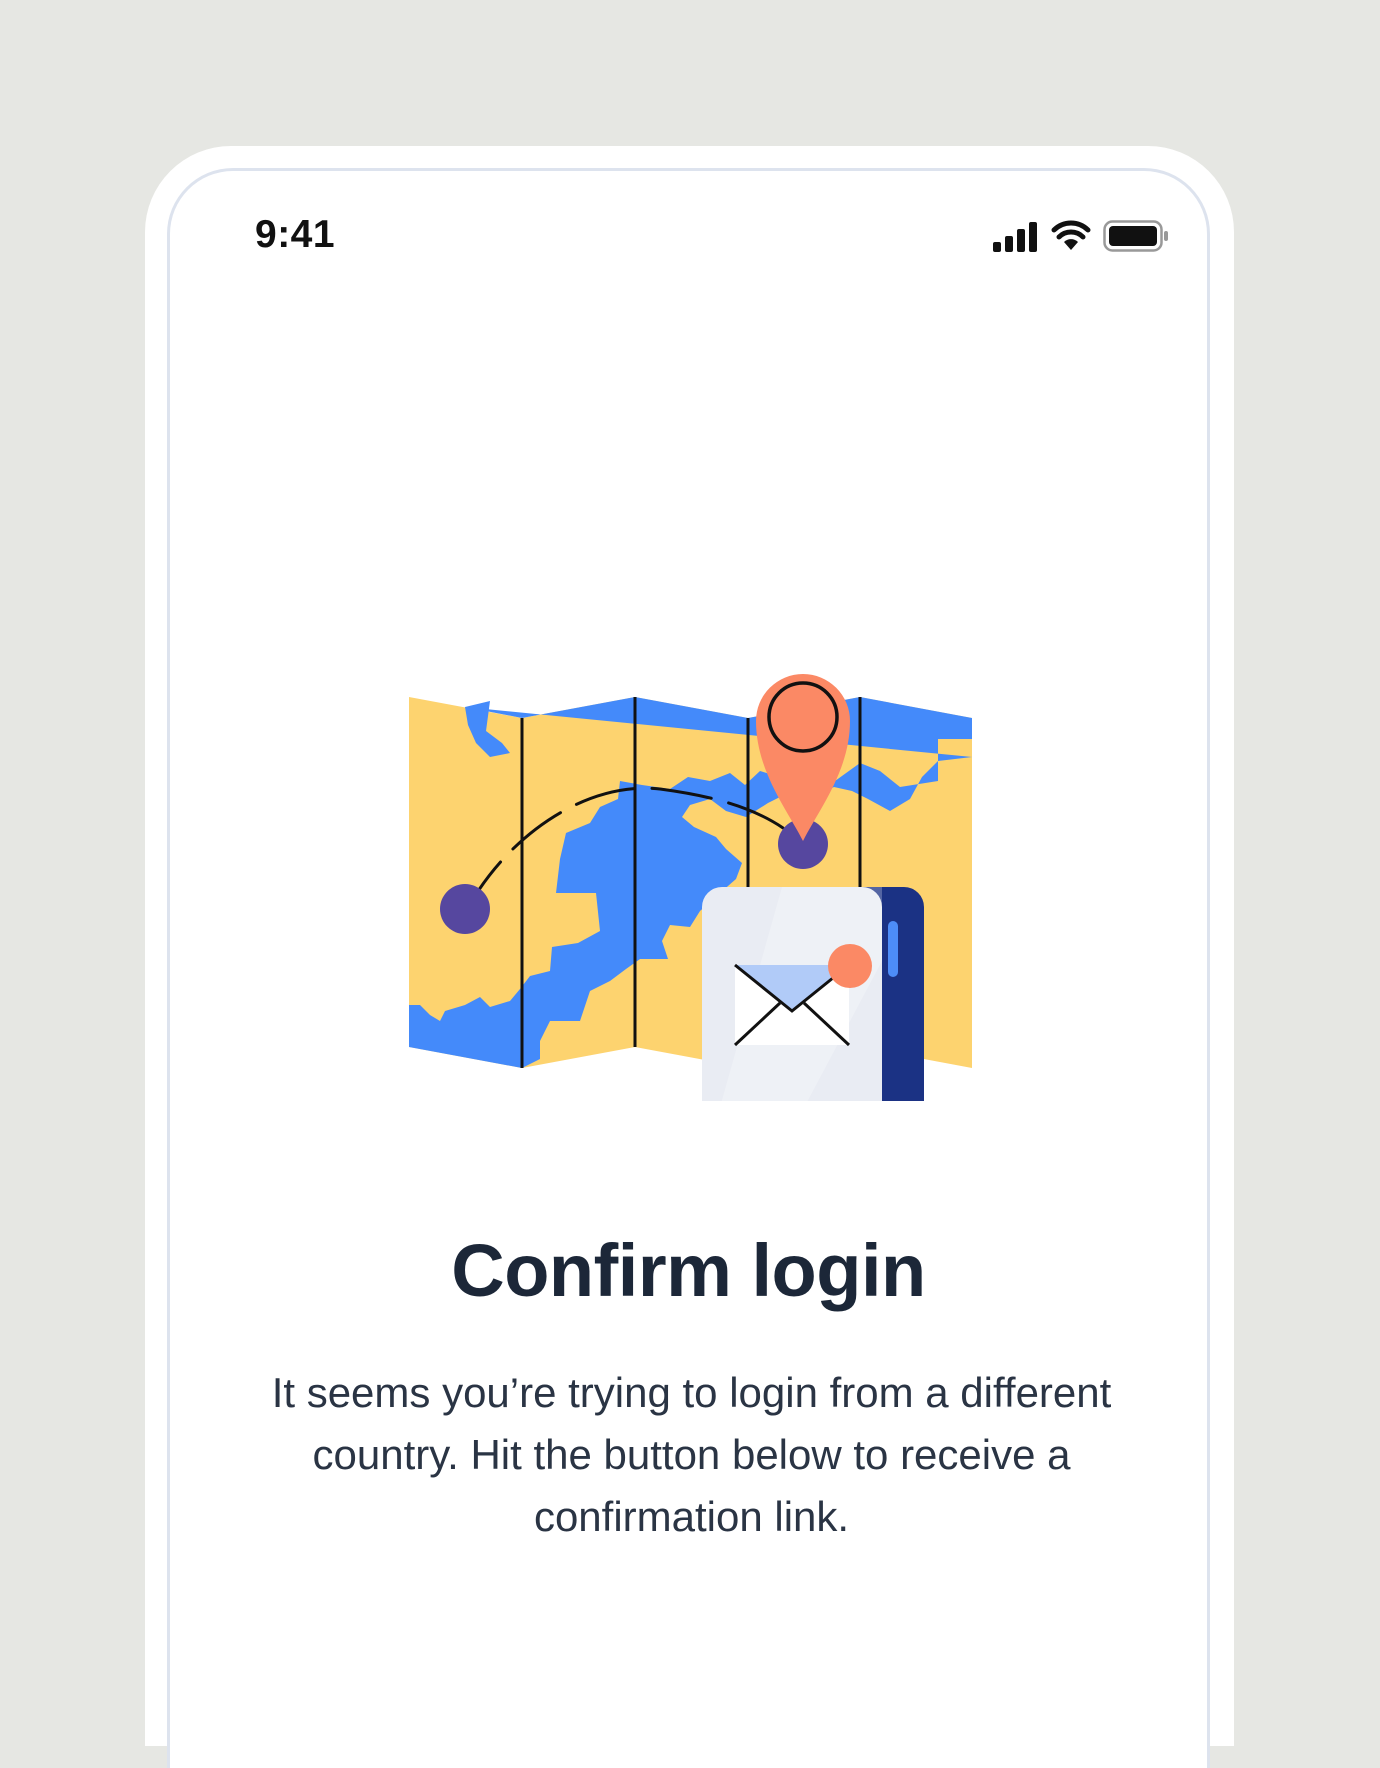 The height and width of the screenshot is (1768, 1380). What do you see at coordinates (1135, 236) in the screenshot?
I see `battery-icon` at bounding box center [1135, 236].